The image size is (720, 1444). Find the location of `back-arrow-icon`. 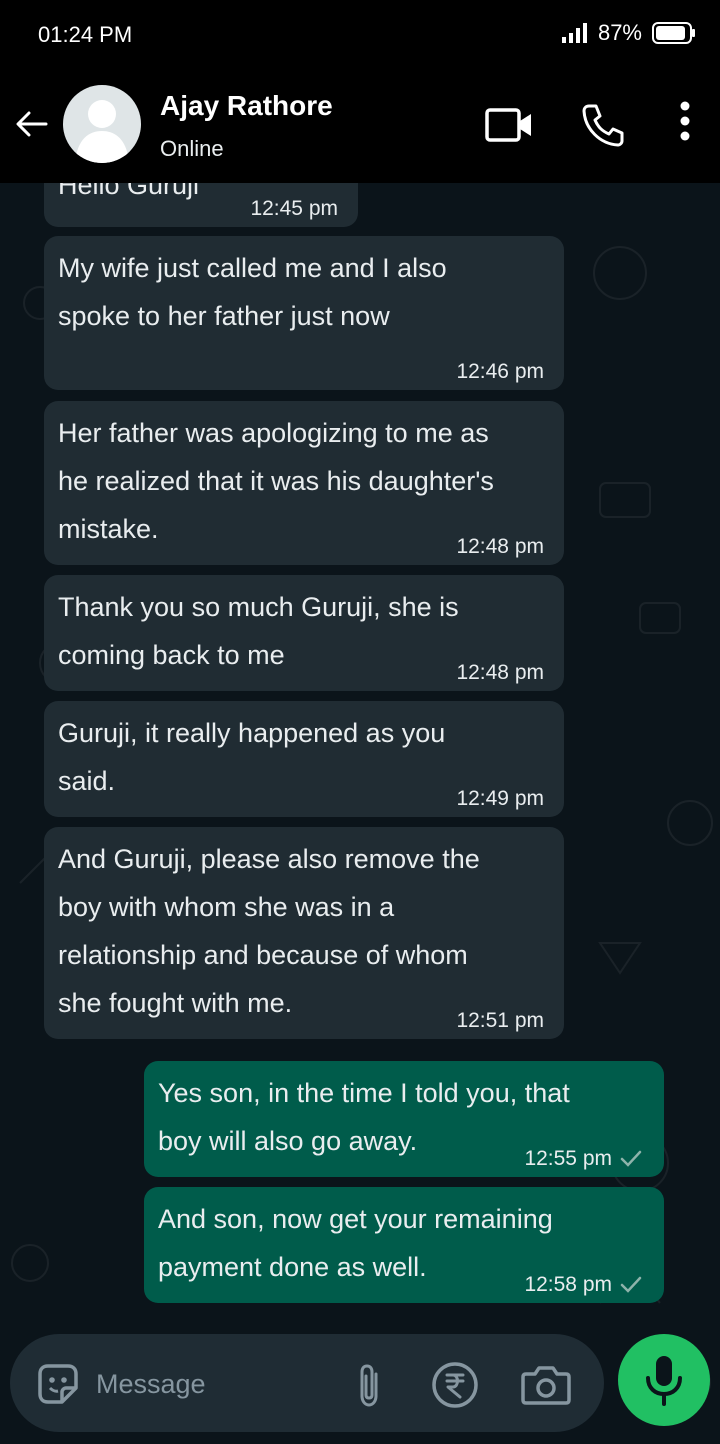

back-arrow-icon is located at coordinates (32, 124).